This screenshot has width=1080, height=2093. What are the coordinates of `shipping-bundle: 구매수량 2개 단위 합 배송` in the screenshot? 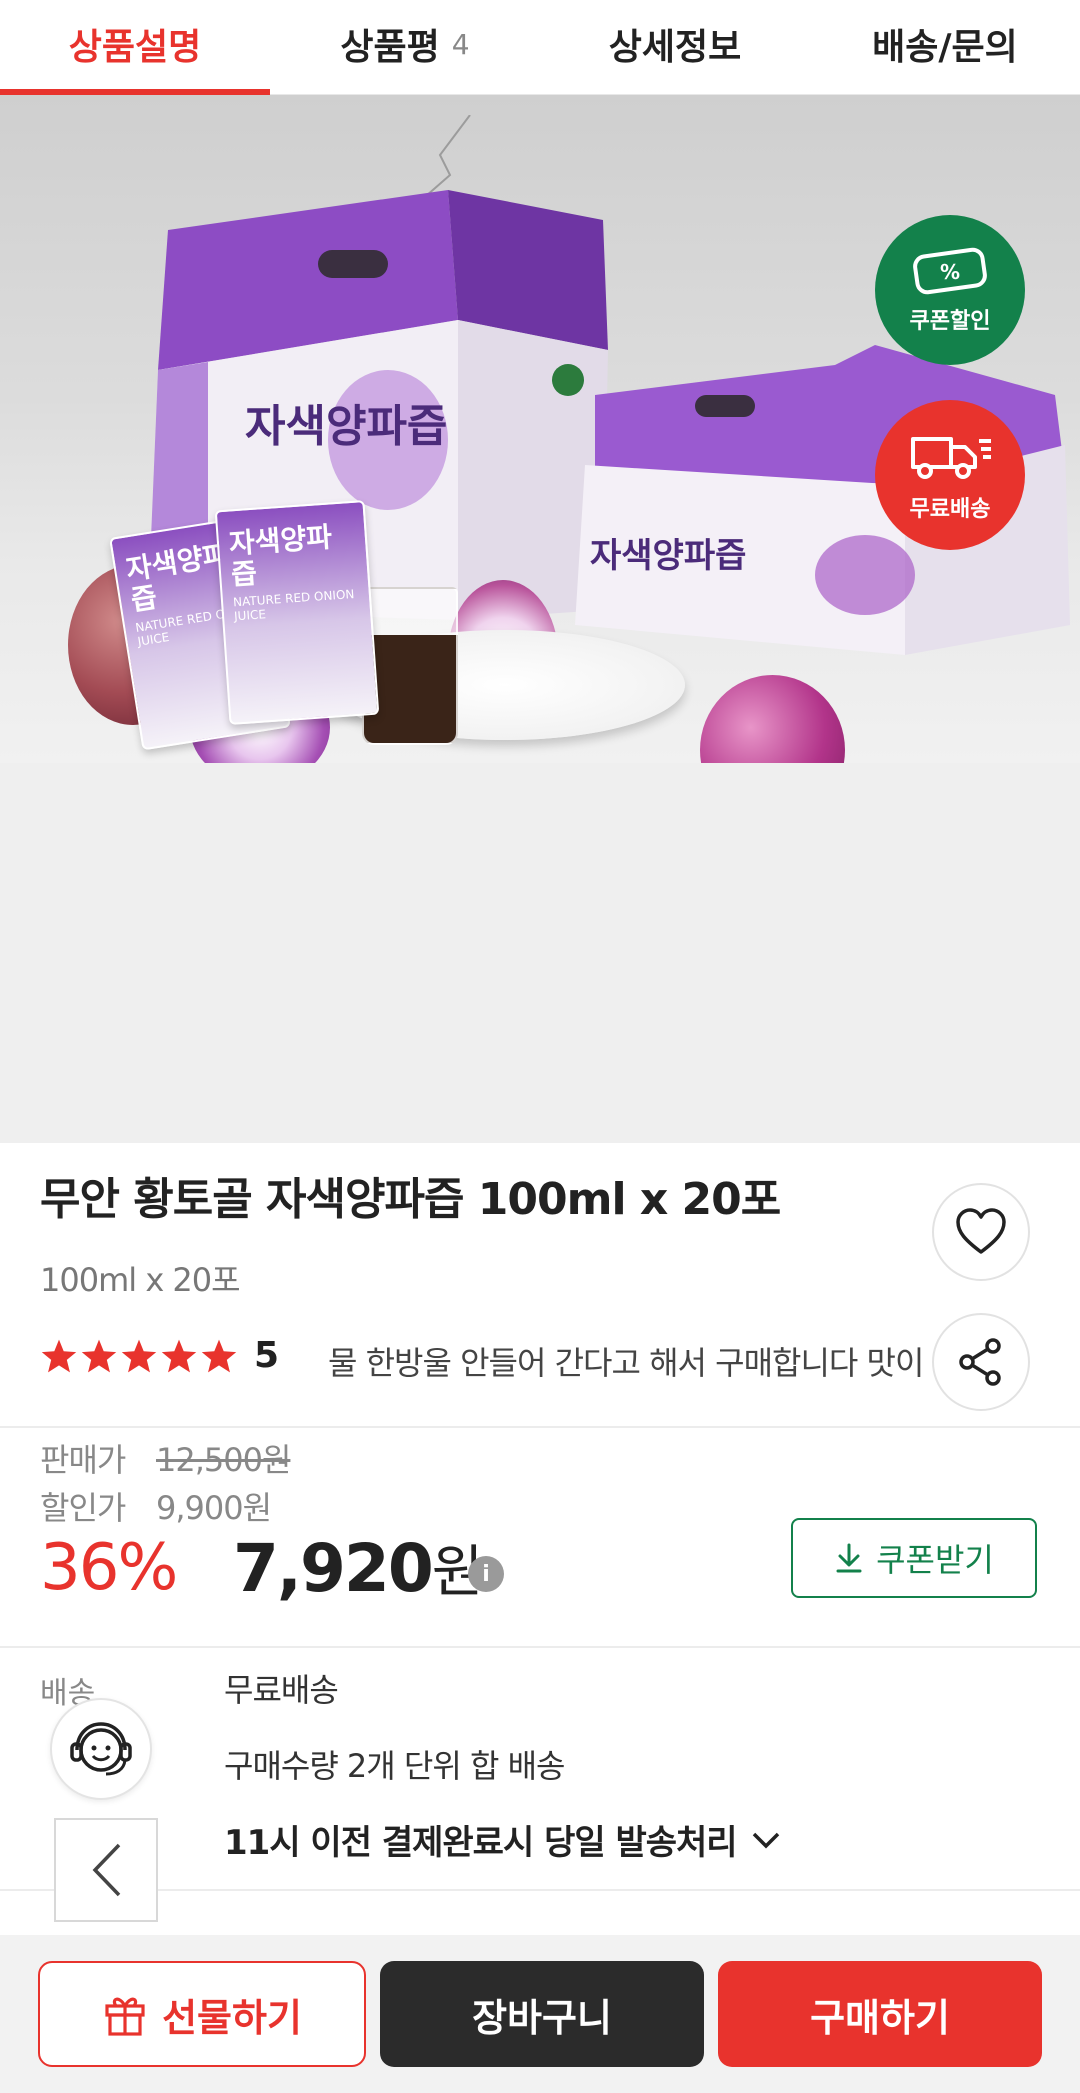 It's located at (394, 1766).